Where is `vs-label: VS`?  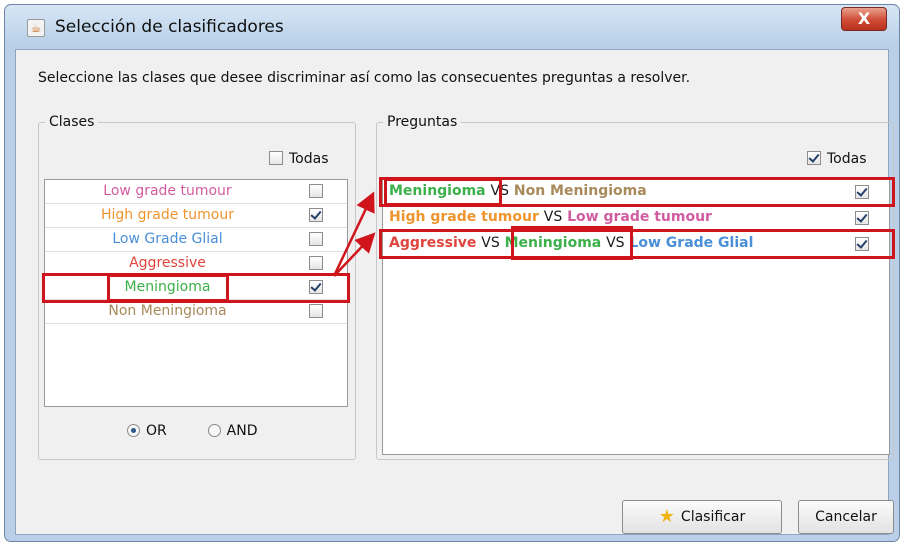
vs-label: VS is located at coordinates (553, 217).